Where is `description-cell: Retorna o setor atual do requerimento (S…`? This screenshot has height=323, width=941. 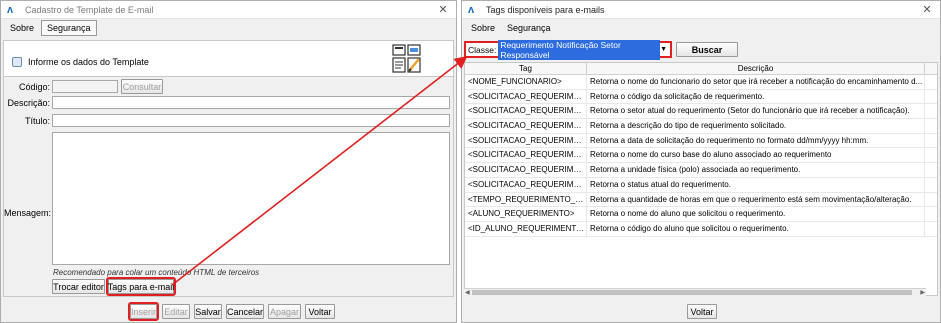 description-cell: Retorna o setor atual do requerimento (S… is located at coordinates (756, 111).